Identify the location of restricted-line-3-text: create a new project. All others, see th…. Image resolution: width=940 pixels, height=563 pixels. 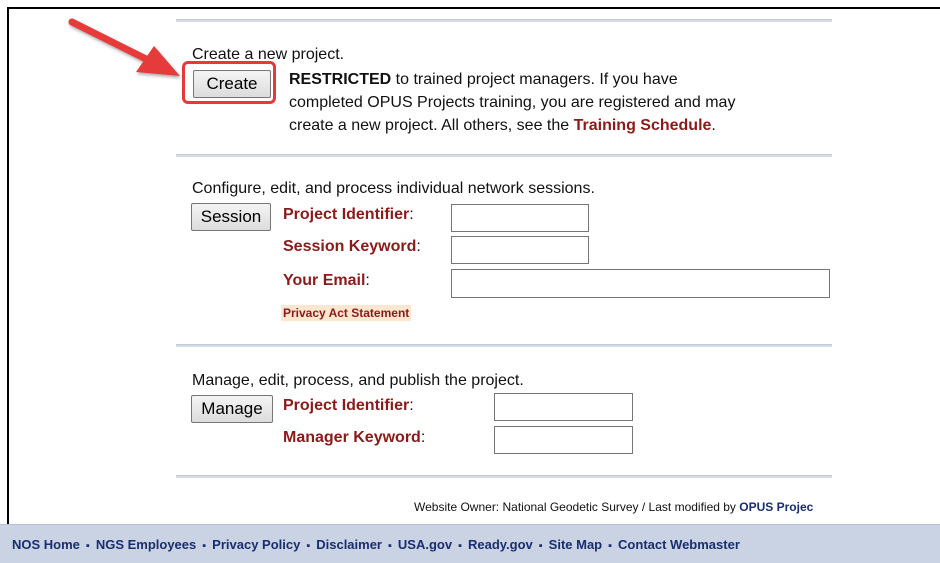
(431, 125).